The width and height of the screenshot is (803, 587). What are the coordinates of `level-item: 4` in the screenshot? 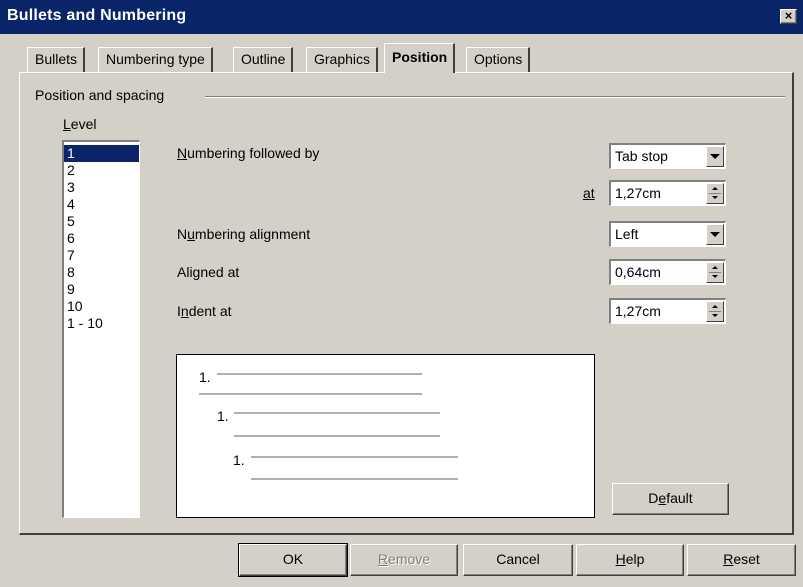 It's located at (101, 204).